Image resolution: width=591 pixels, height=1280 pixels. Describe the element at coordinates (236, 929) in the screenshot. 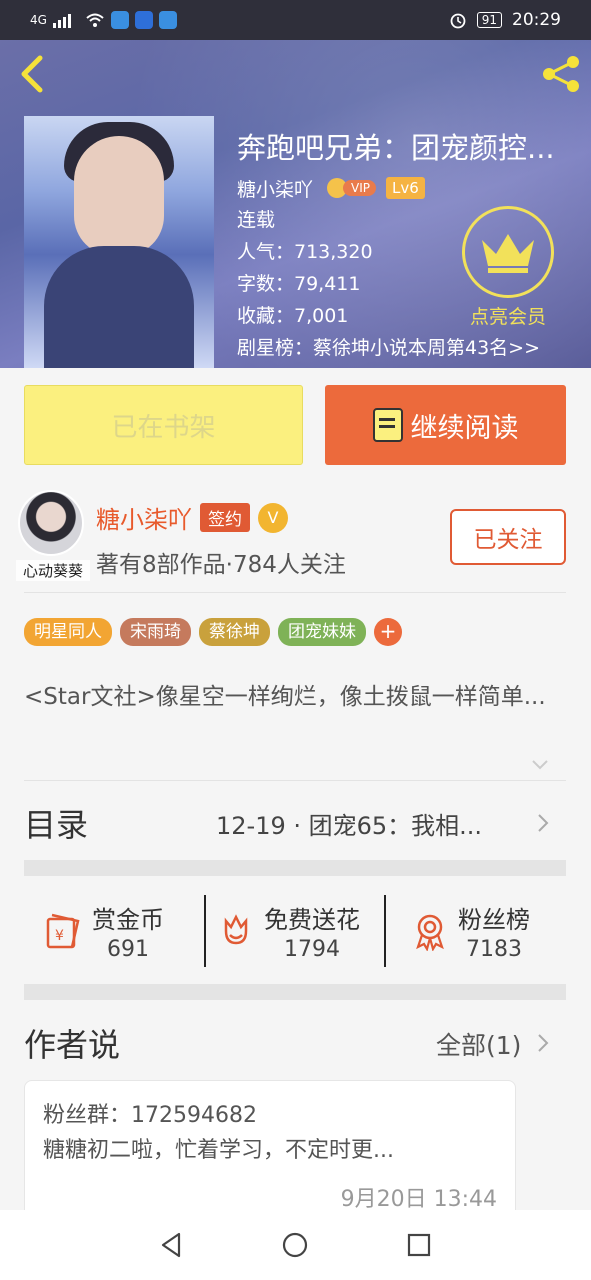

I see `flower-icon` at that location.